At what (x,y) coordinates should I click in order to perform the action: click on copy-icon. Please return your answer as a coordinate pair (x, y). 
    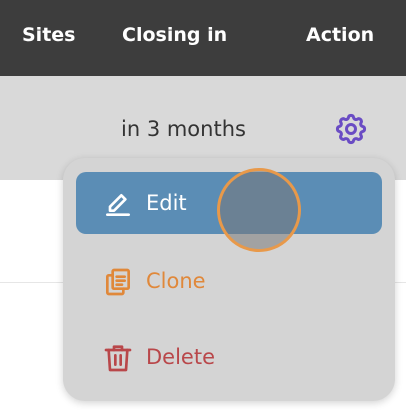
    Looking at the image, I should click on (118, 282).